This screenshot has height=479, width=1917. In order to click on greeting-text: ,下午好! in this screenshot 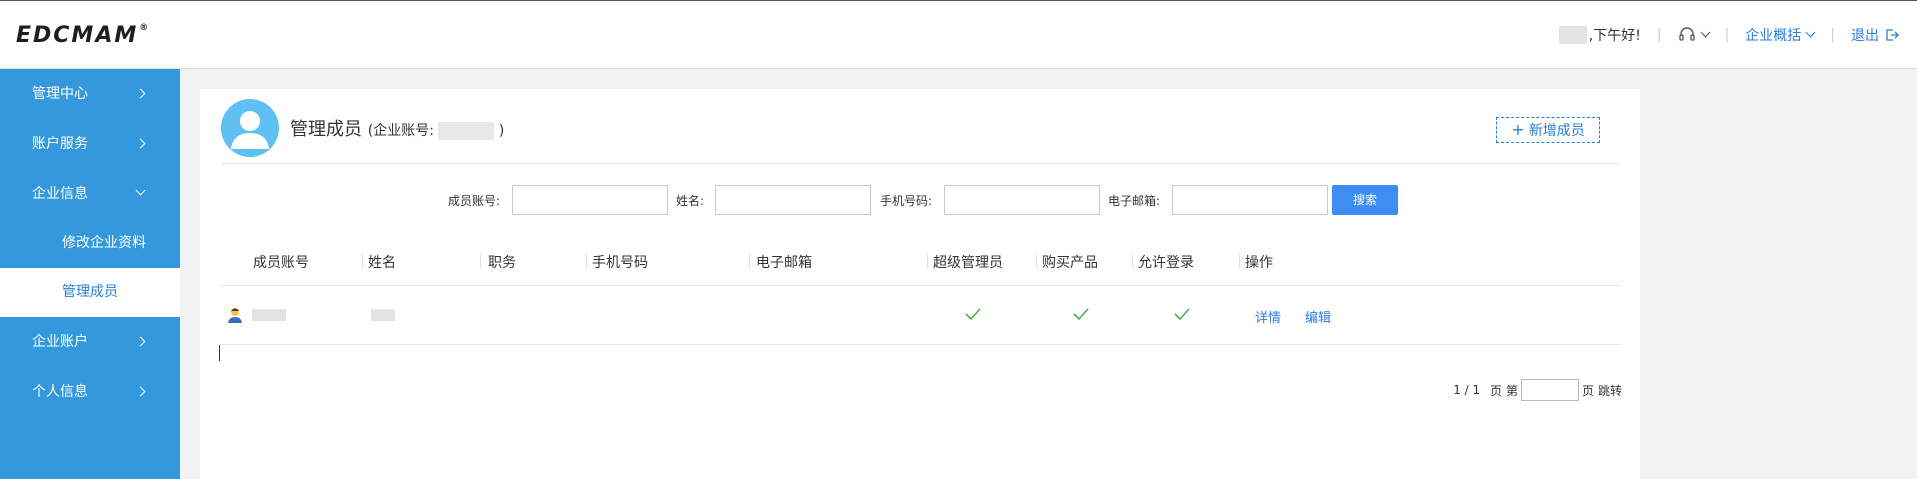, I will do `click(1614, 36)`.